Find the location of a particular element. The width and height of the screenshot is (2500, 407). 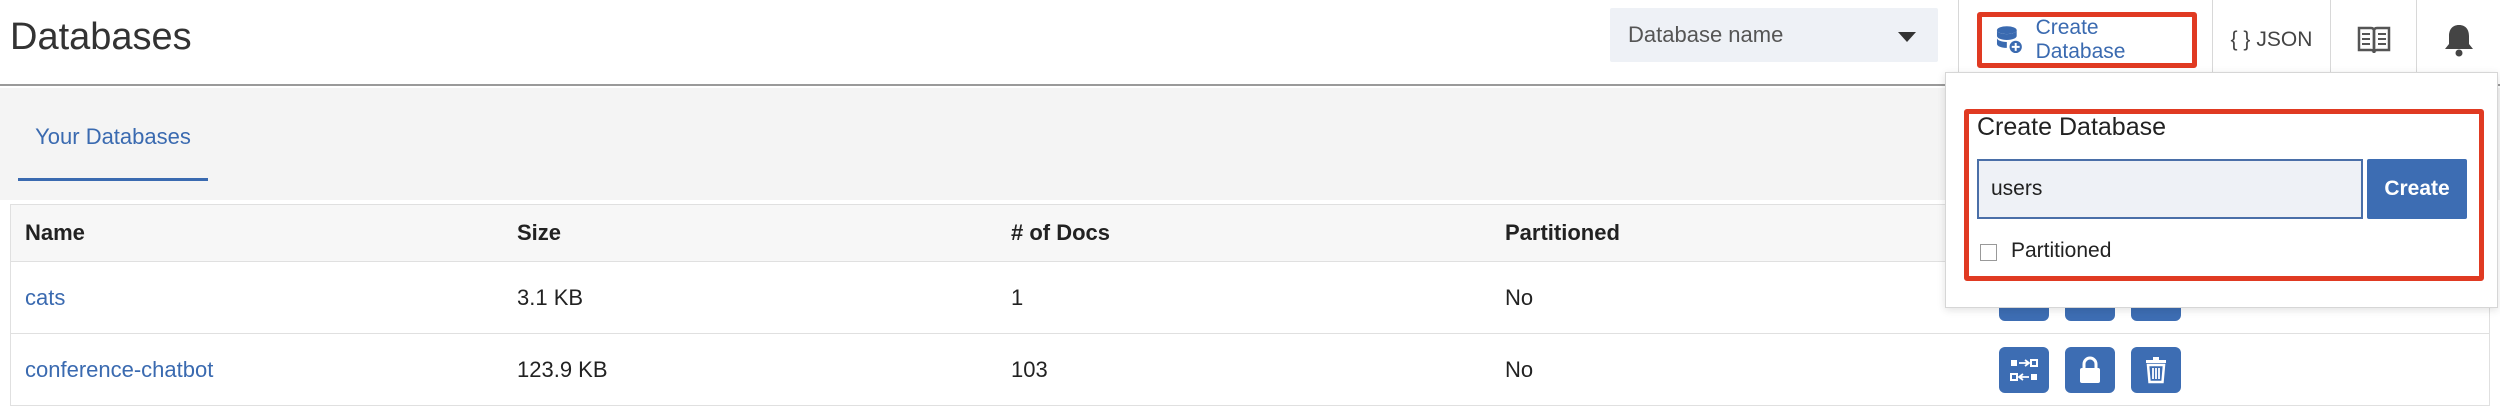

database-name-input is located at coordinates (2170, 189).